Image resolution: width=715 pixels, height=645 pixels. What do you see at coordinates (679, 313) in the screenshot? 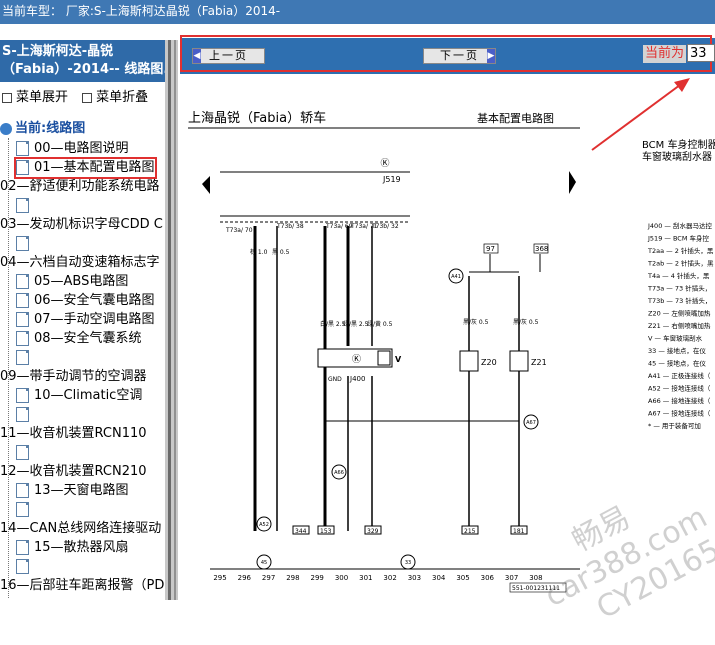
I see `legend-entry: Z20 — 左侧喷嘴加热` at bounding box center [679, 313].